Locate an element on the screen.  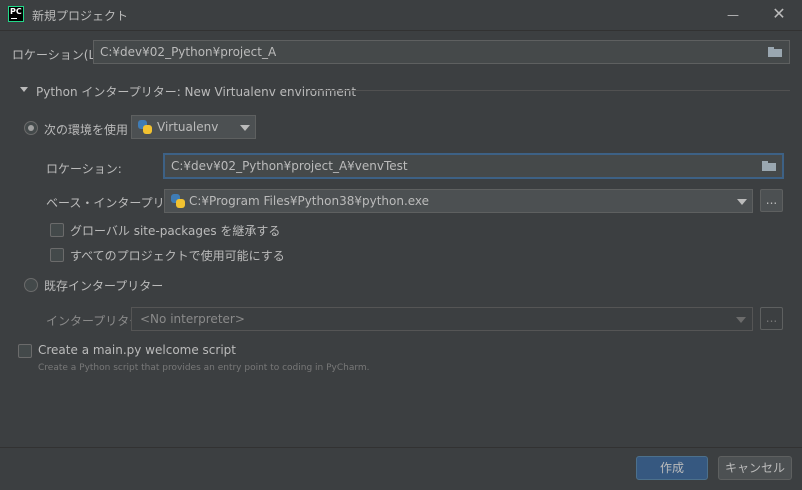
minimize-button: — is located at coordinates (733, 15).